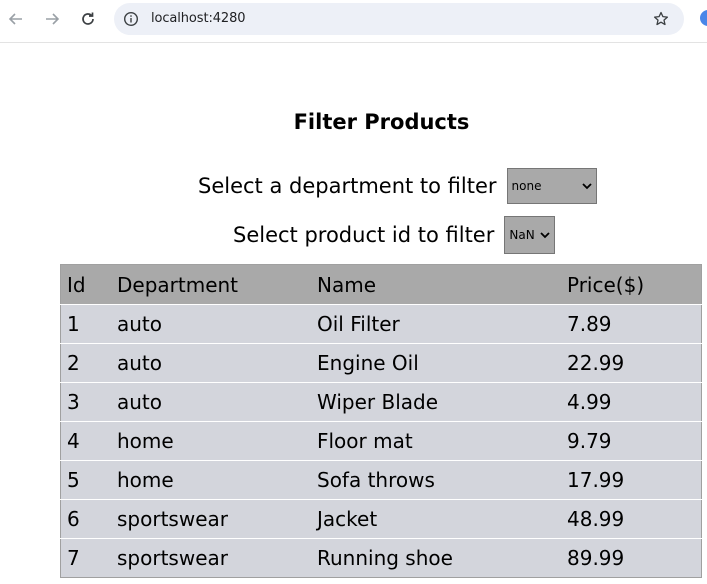 The width and height of the screenshot is (707, 584). Describe the element at coordinates (631, 284) in the screenshot. I see `header-price: Price($)` at that location.